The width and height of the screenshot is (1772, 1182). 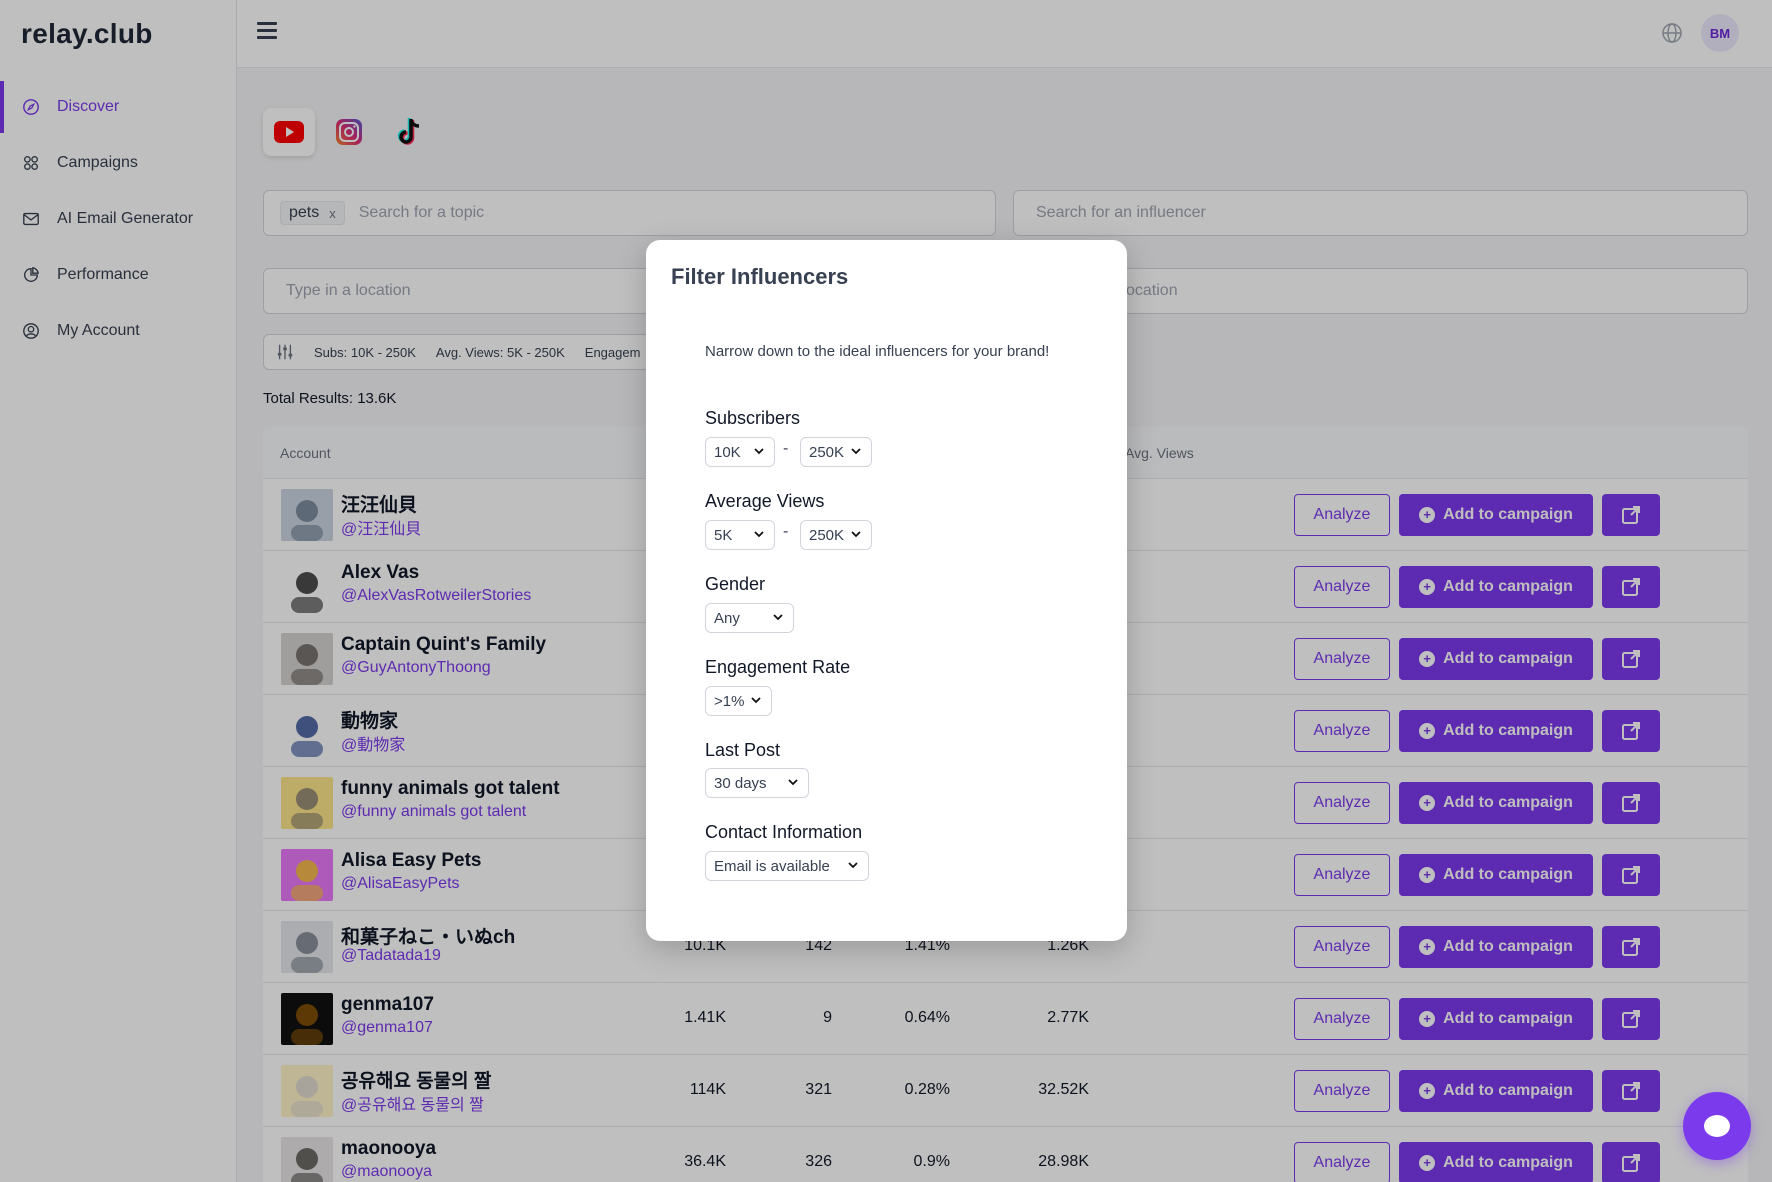 I want to click on views-min-select: 5K, so click(x=740, y=535).